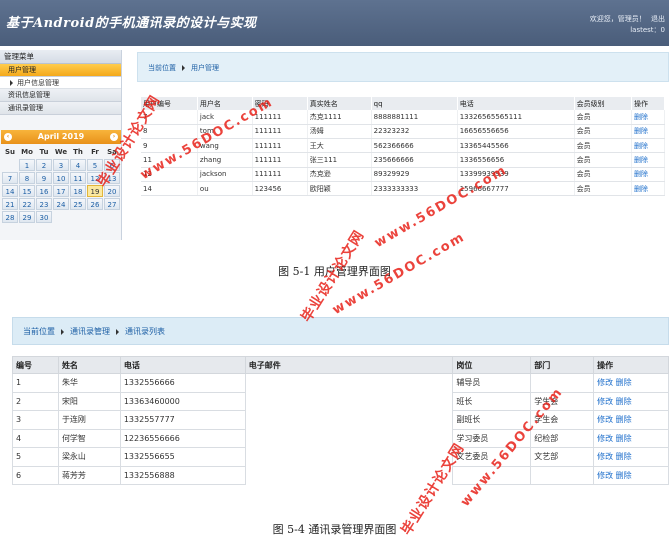 The width and height of the screenshot is (669, 551). Describe the element at coordinates (10, 178) in the screenshot. I see `calendar-day: 7` at that location.